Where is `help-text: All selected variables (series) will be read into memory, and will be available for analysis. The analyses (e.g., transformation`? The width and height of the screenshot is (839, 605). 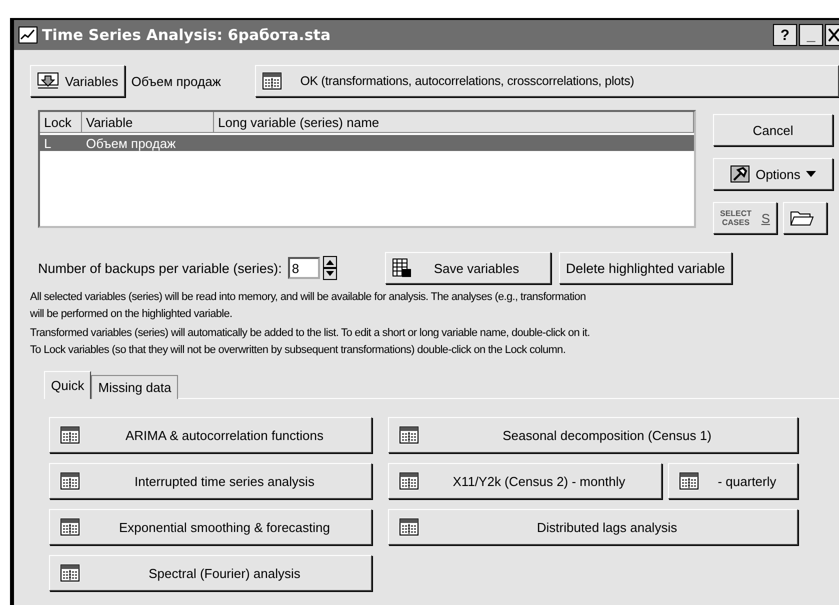
help-text: All selected variables (series) will be read into memory, and will be available for analysis. The analyses (e.g., transformation is located at coordinates (308, 297).